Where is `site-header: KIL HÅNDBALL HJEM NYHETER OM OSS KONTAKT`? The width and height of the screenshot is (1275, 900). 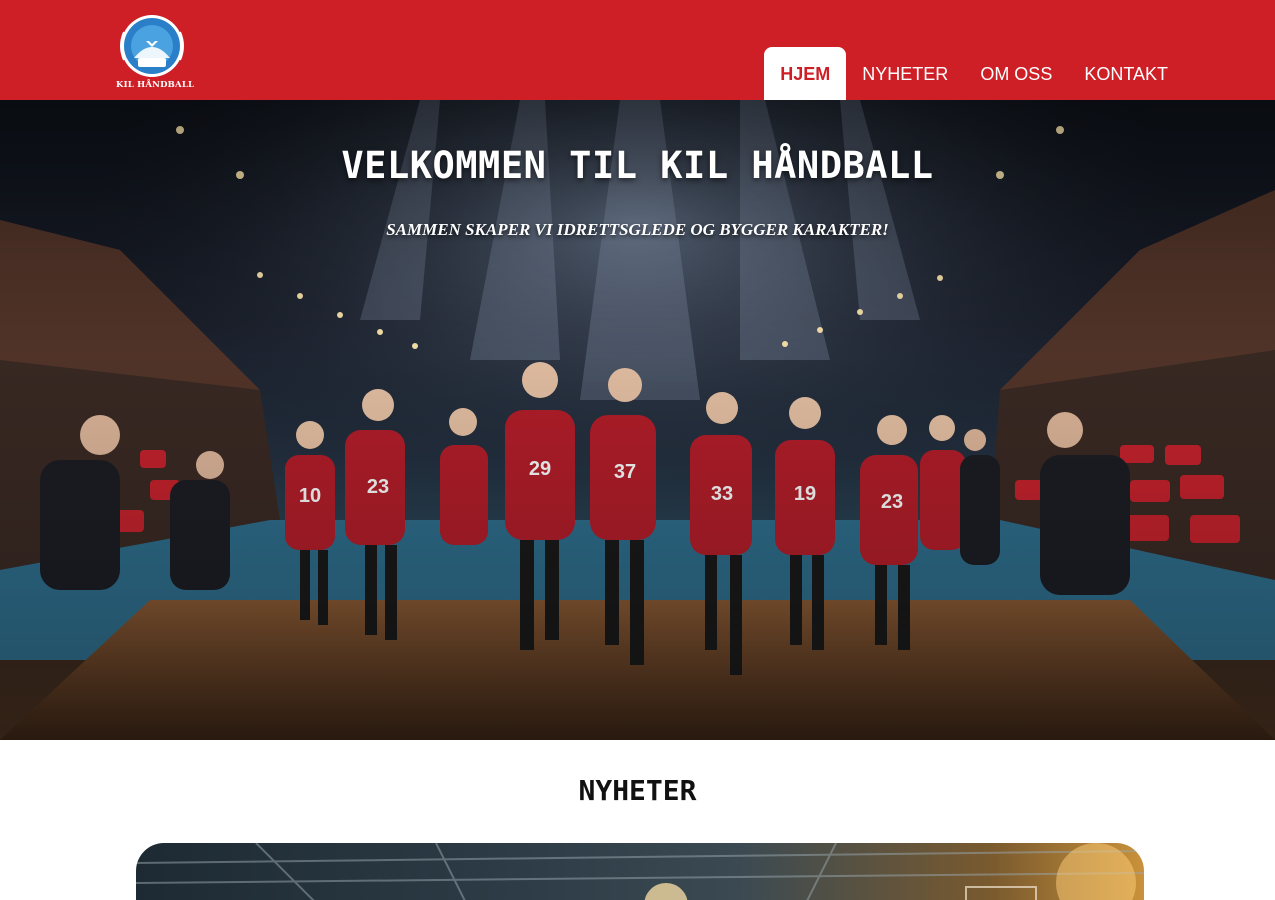 site-header: KIL HÅNDBALL HJEM NYHETER OM OSS KONTAKT is located at coordinates (637, 50).